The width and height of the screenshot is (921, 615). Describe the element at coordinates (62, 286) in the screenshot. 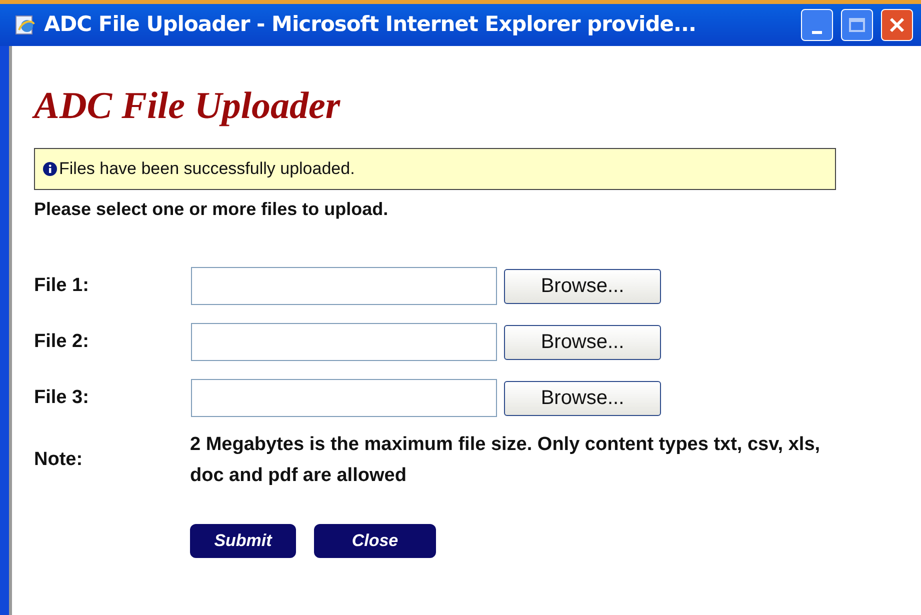

I see `field-label: File 1:` at that location.